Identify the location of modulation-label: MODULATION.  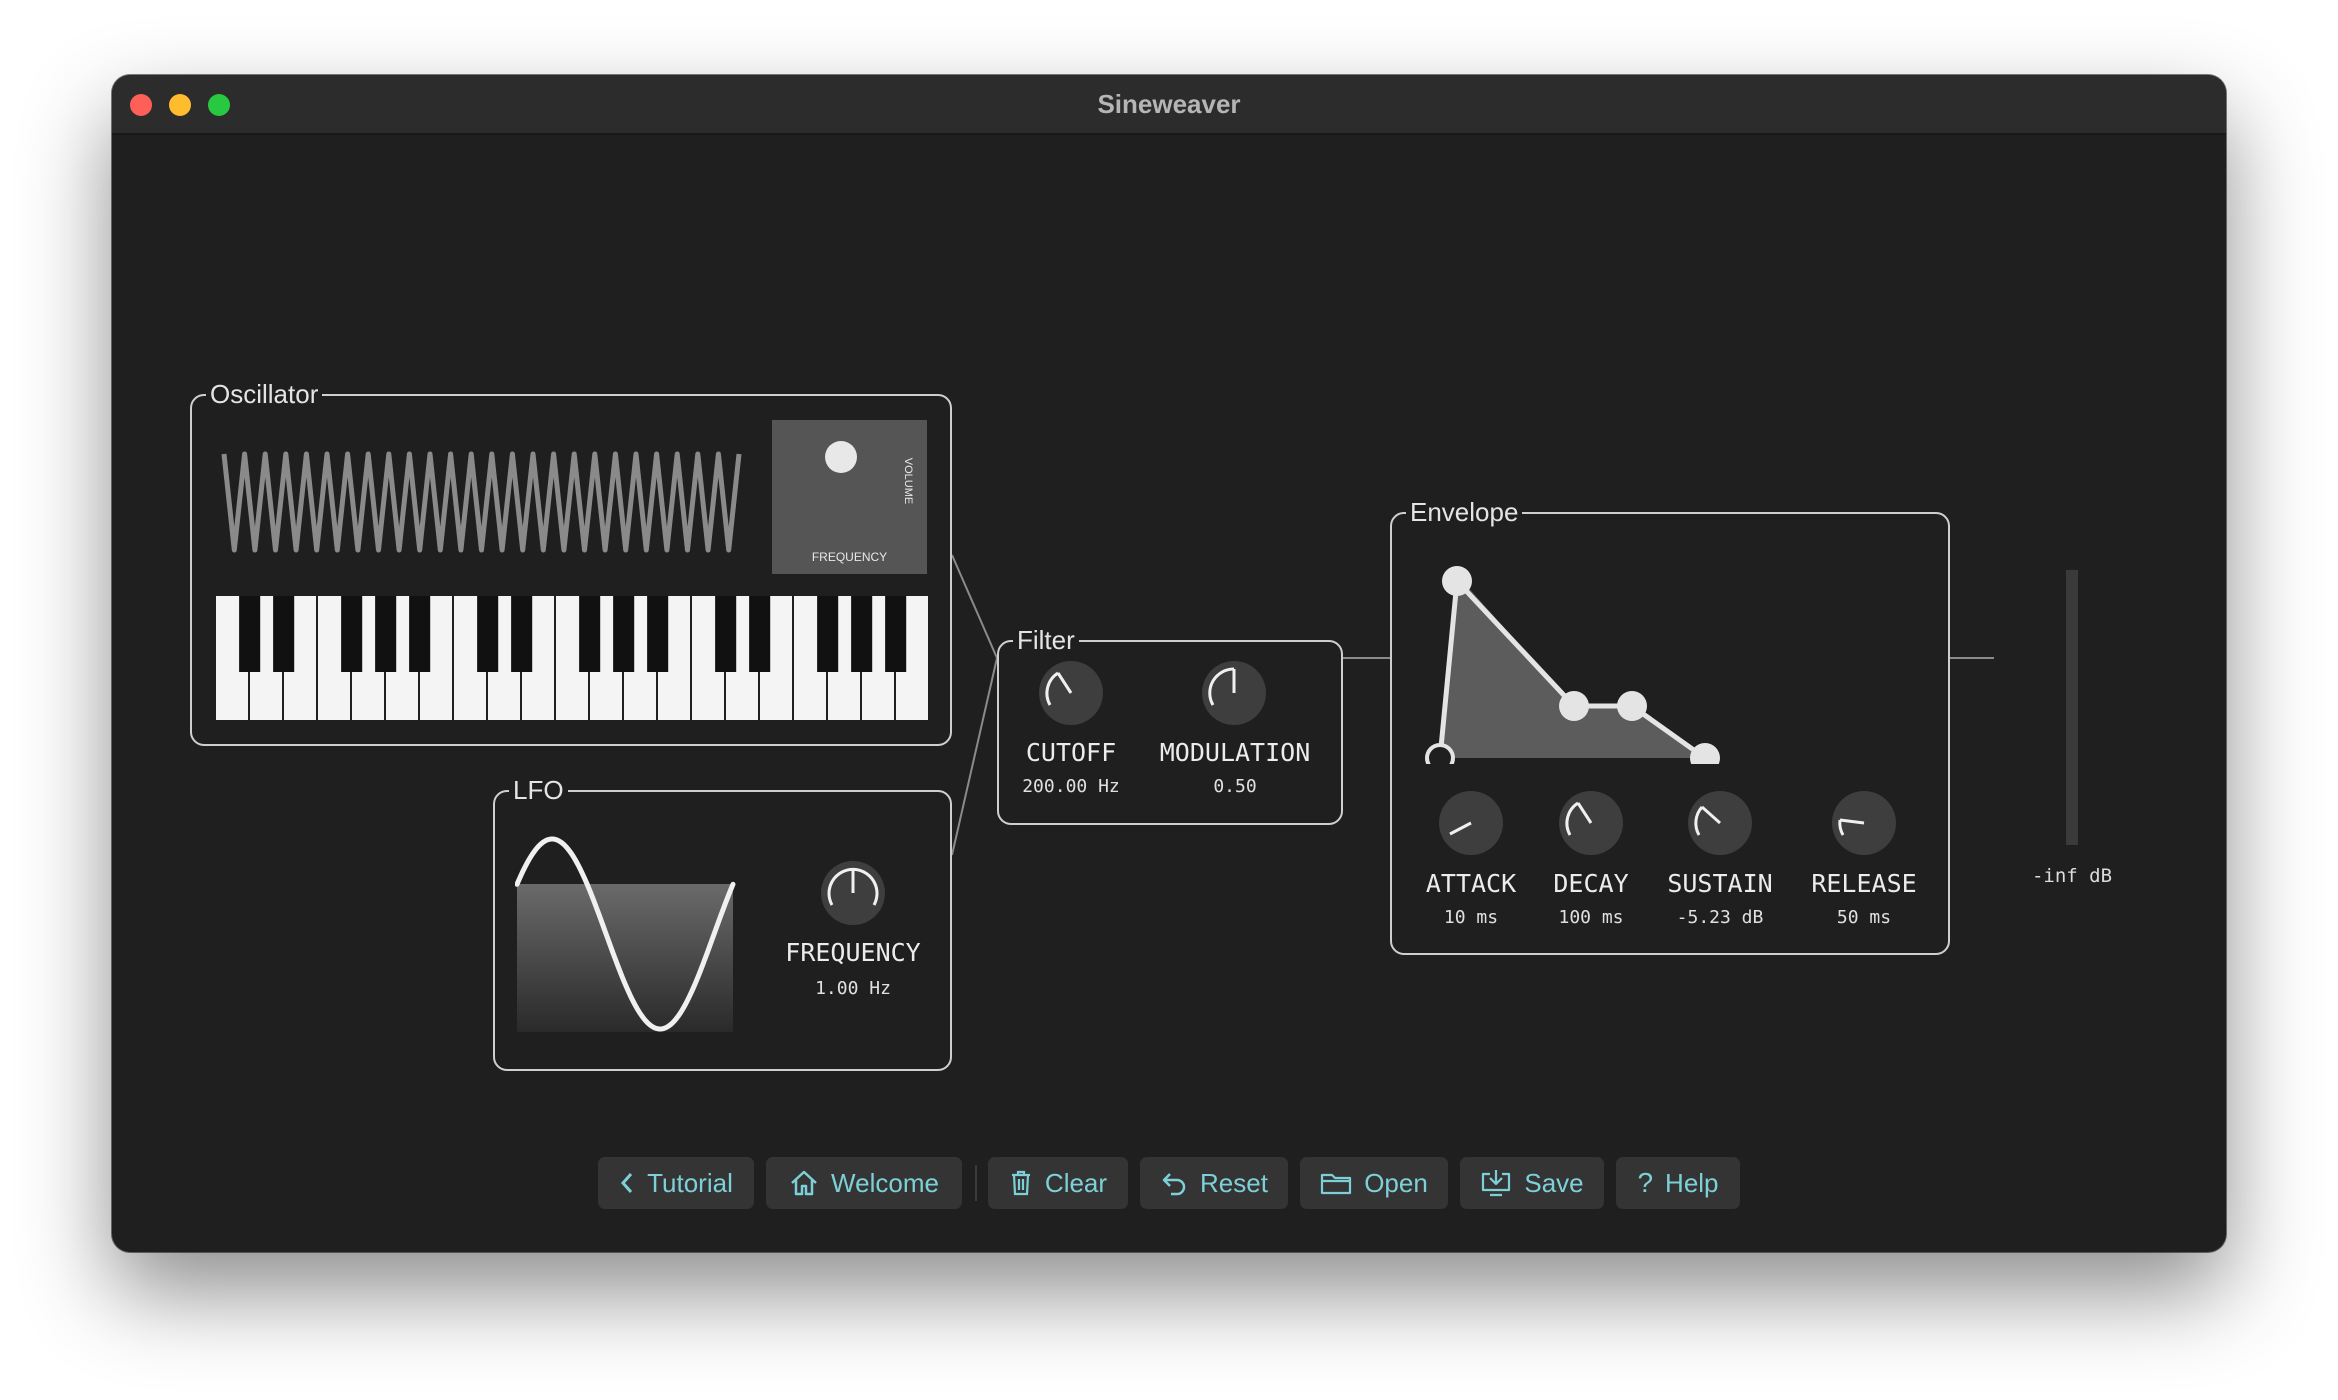
(1235, 752).